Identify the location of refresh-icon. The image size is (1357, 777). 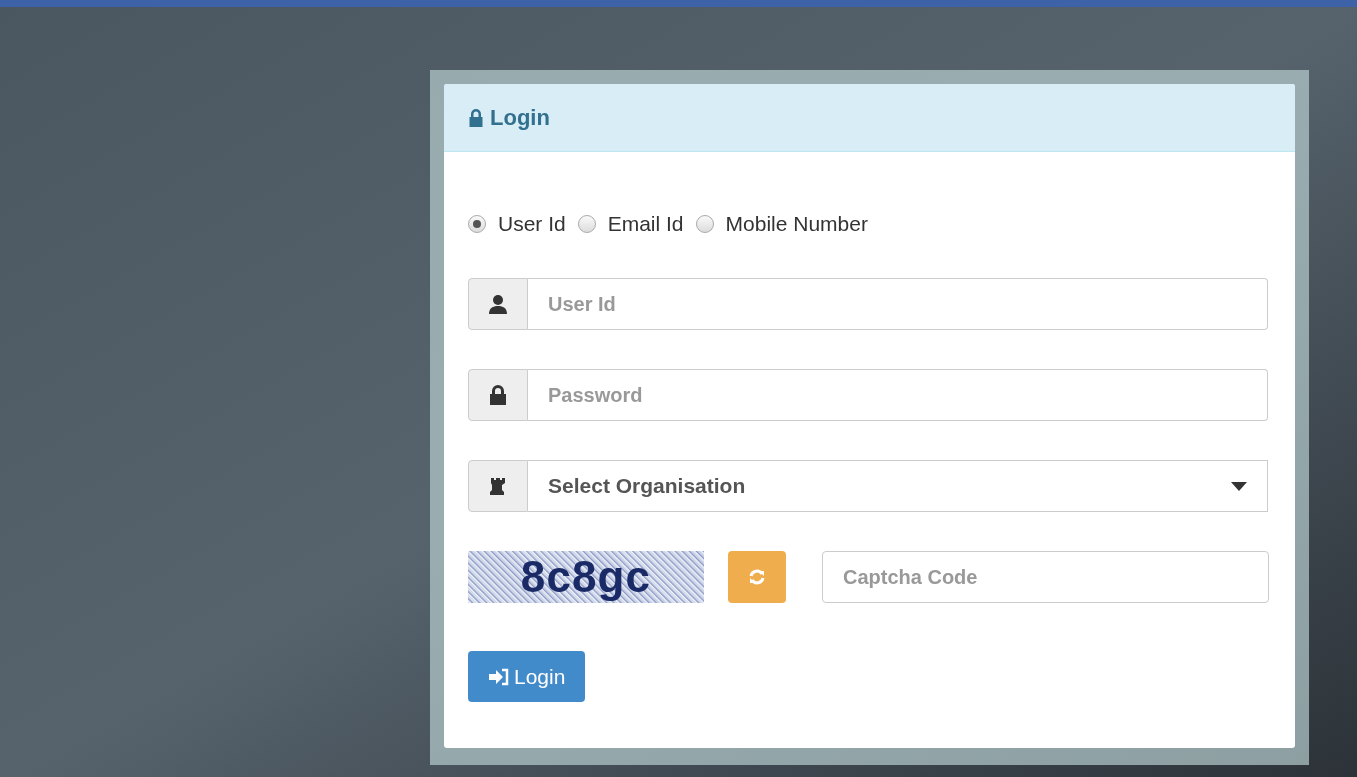
(757, 577).